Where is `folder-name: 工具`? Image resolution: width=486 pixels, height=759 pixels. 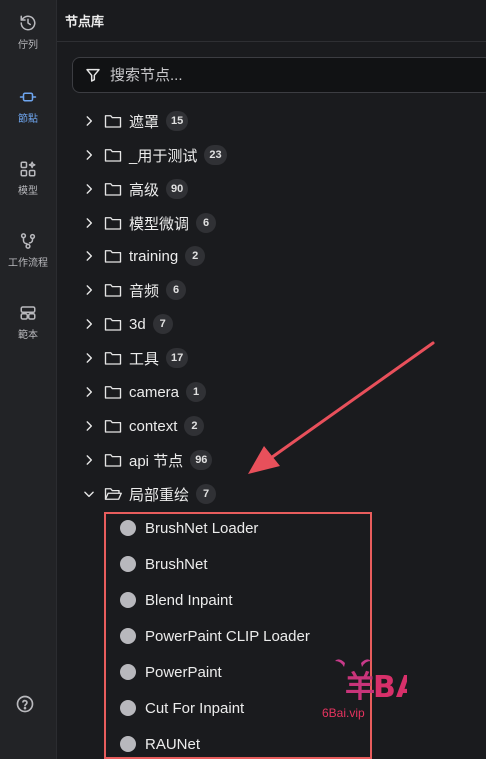
folder-name: 工具 is located at coordinates (144, 359).